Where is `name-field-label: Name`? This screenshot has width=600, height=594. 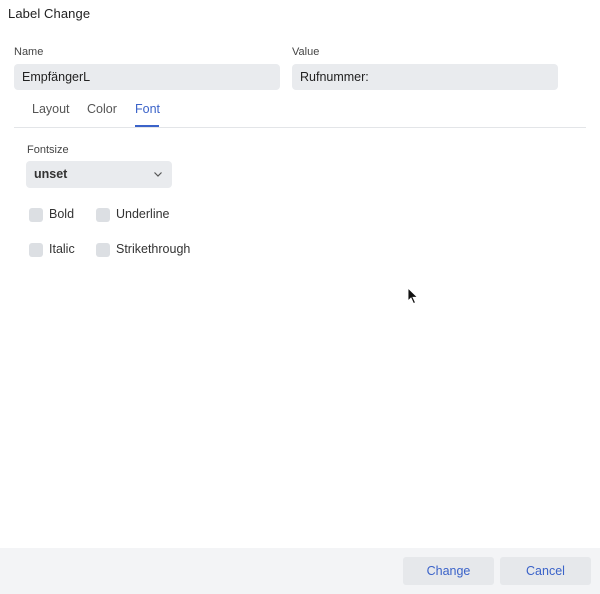
name-field-label: Name is located at coordinates (29, 52).